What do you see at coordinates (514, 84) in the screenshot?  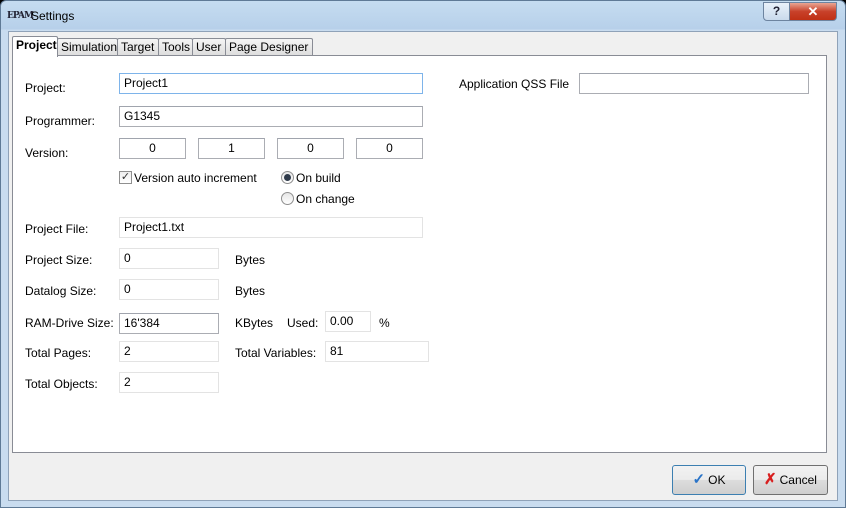 I see `qss-file-label: Application QSS File` at bounding box center [514, 84].